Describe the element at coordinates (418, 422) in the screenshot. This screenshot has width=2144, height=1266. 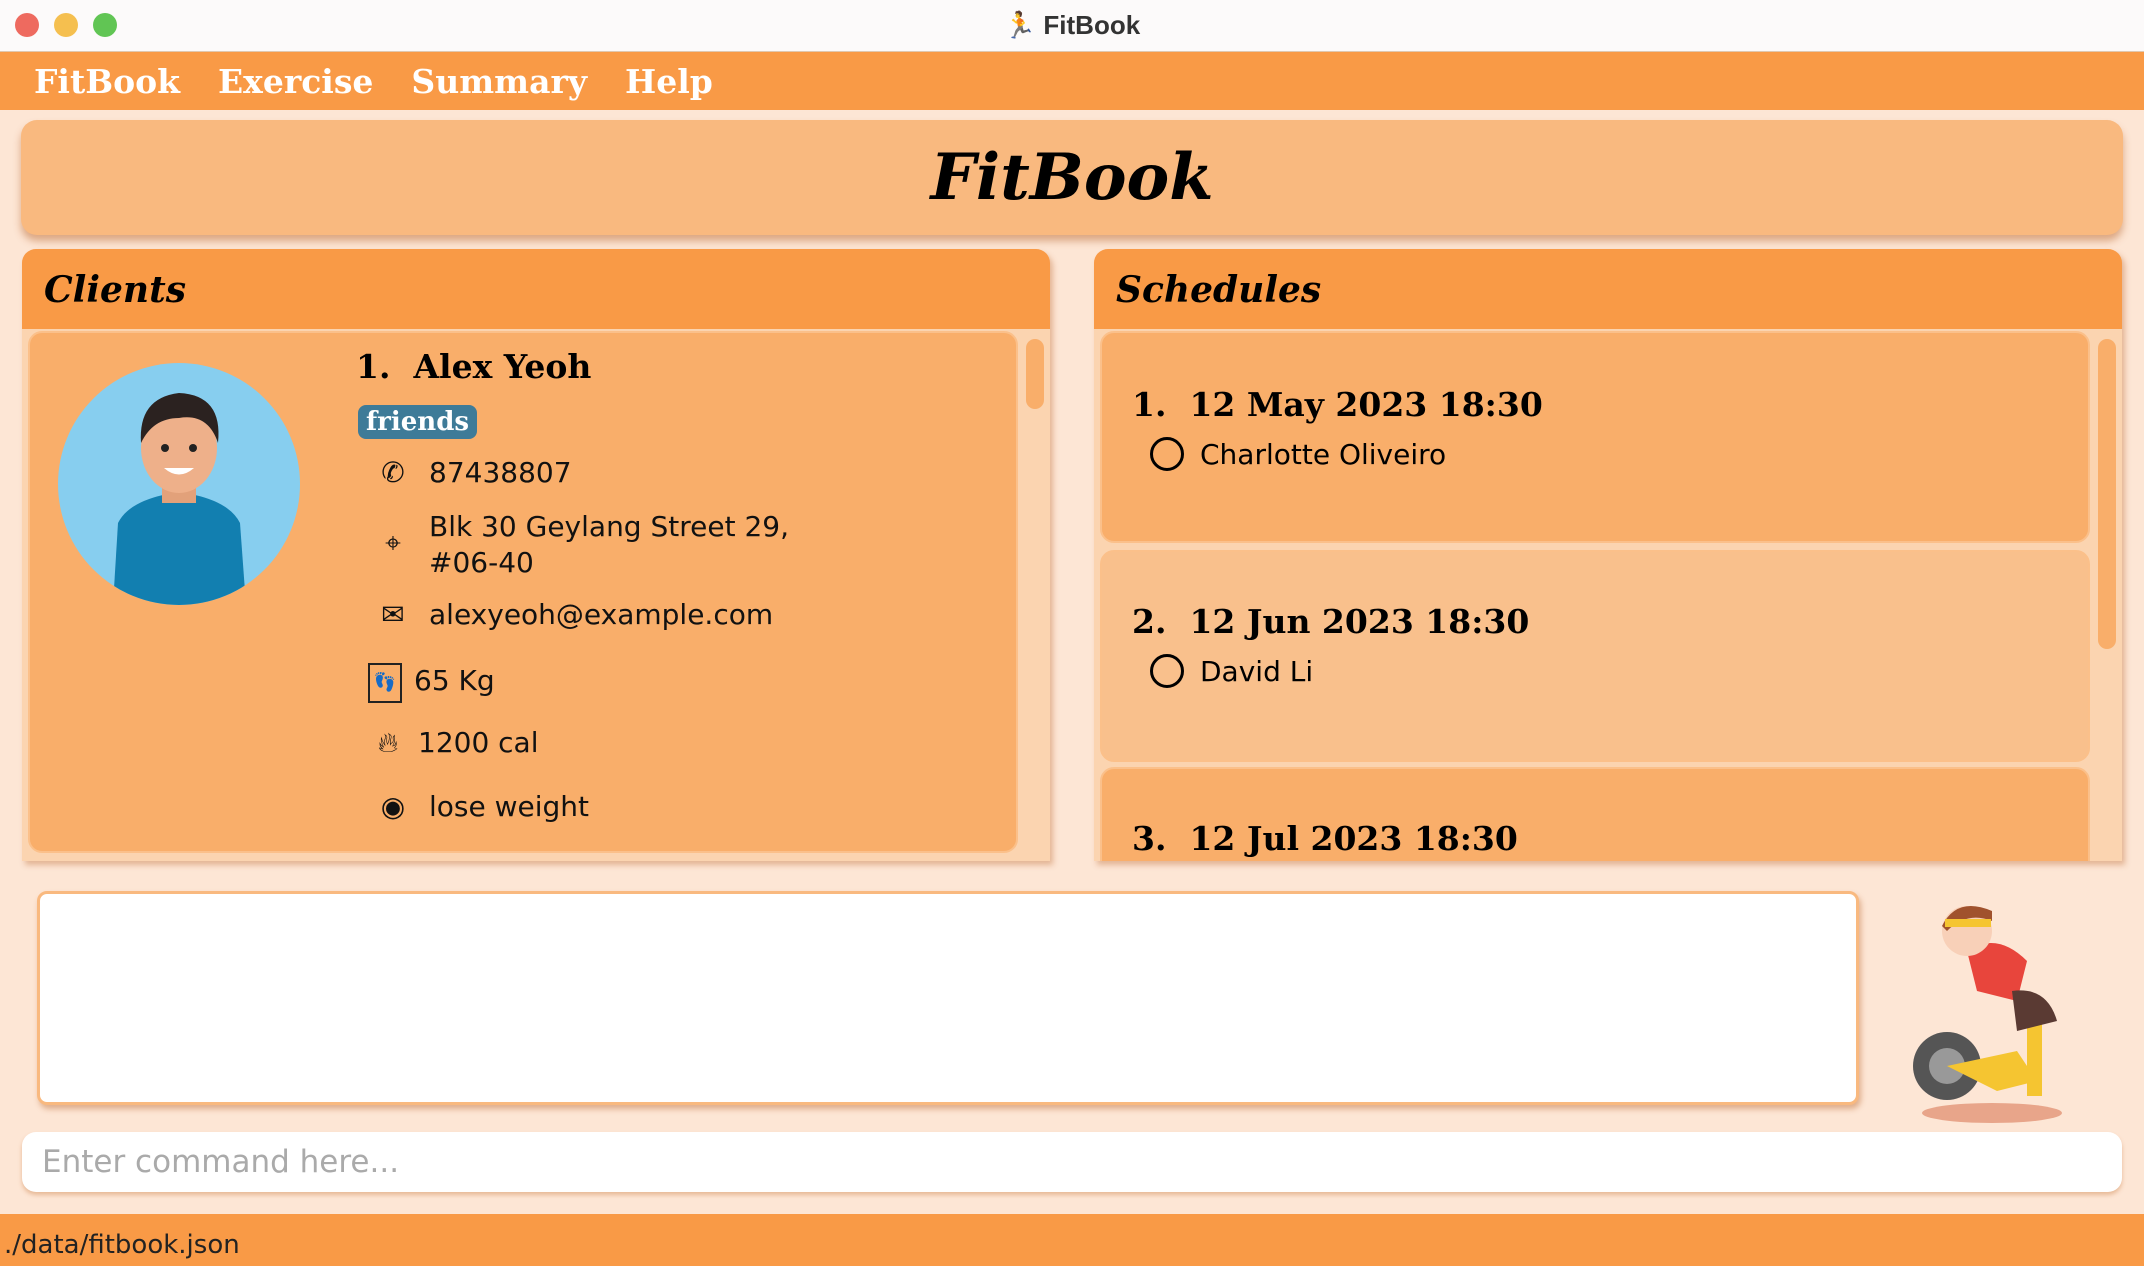
I see `client-tag: friends` at that location.